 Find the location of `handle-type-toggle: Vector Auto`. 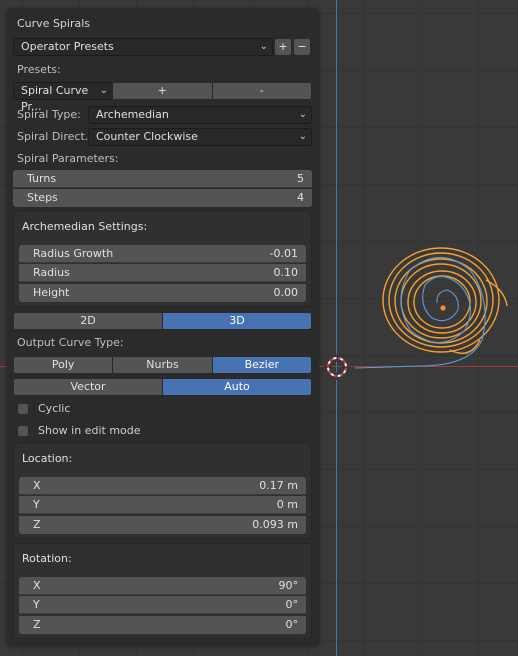

handle-type-toggle: Vector Auto is located at coordinates (162, 387).